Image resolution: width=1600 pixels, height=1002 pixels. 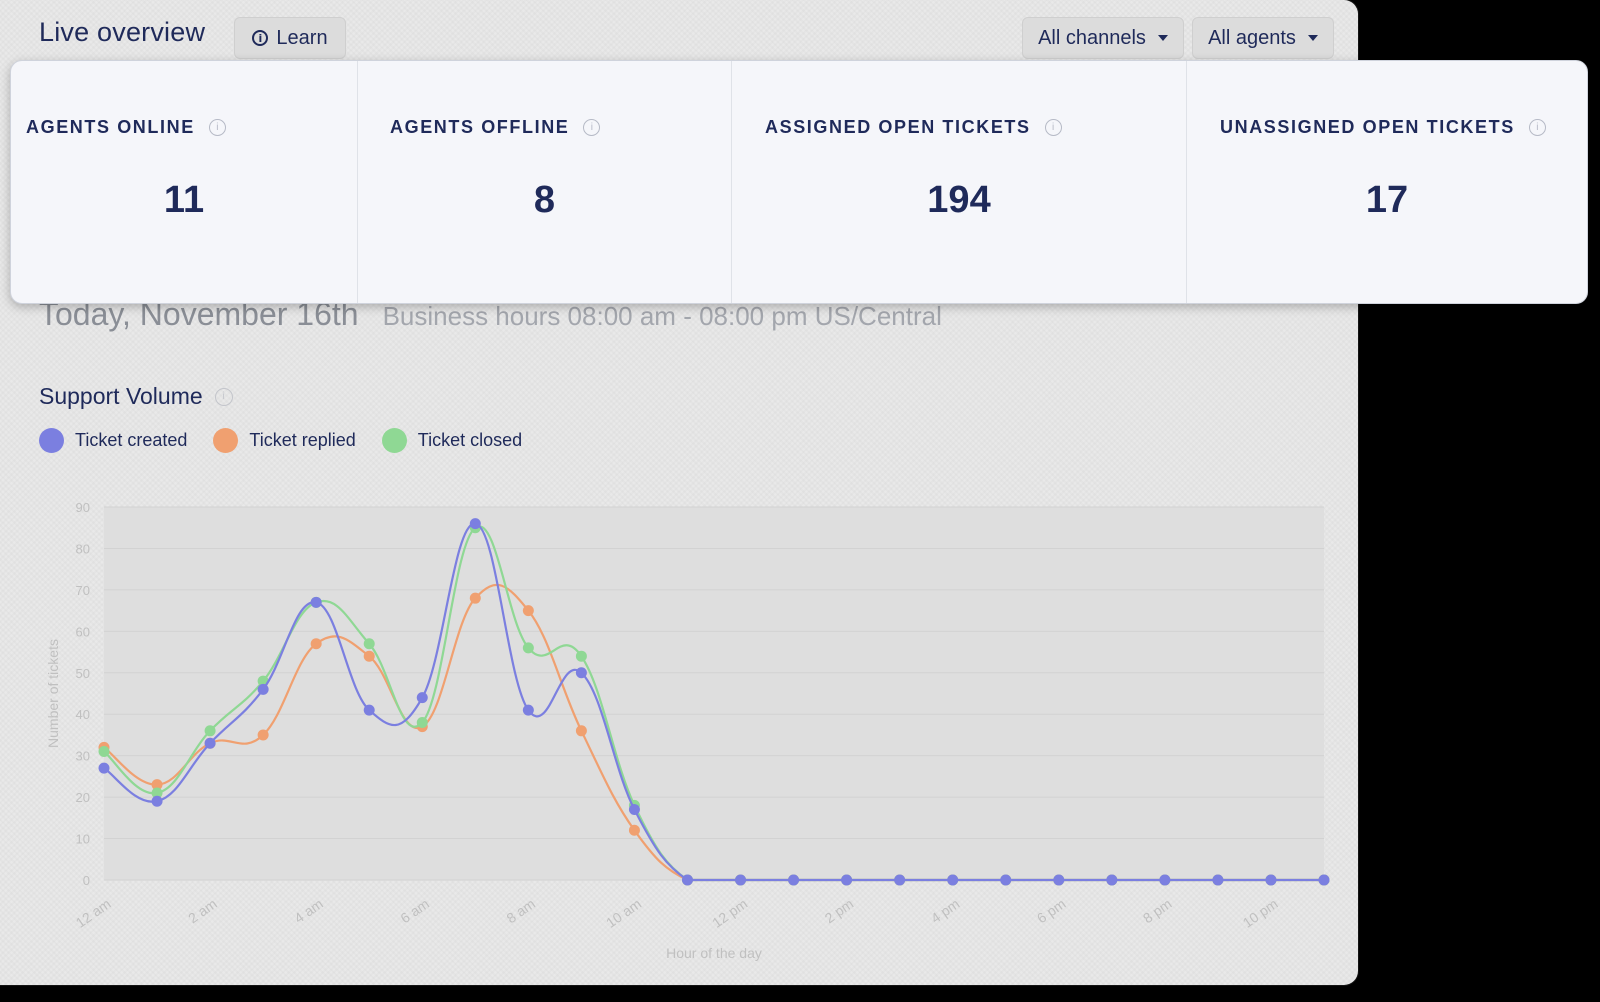 What do you see at coordinates (1367, 127) in the screenshot?
I see `stat-label: UNASSIGNED OPEN TICKETS` at bounding box center [1367, 127].